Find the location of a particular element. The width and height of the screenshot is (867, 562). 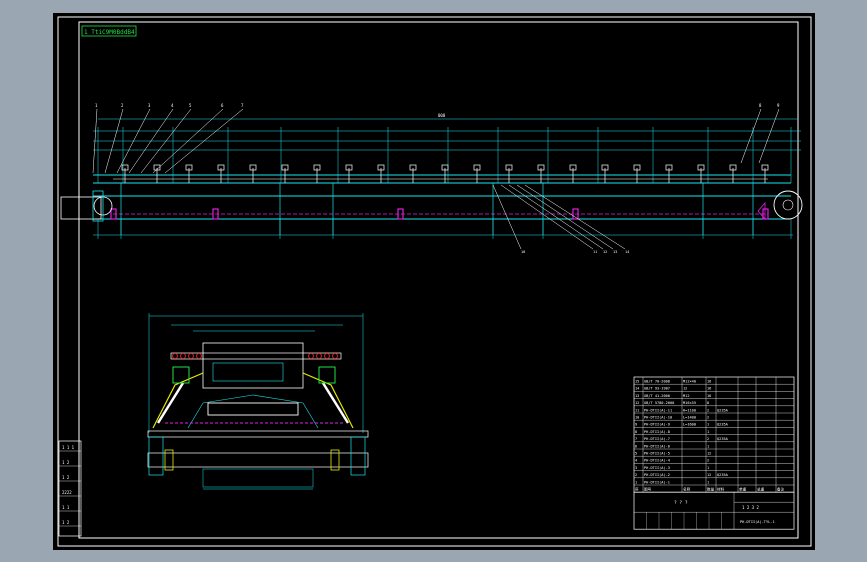

table-cell: M16×55 is located at coordinates (689, 403).